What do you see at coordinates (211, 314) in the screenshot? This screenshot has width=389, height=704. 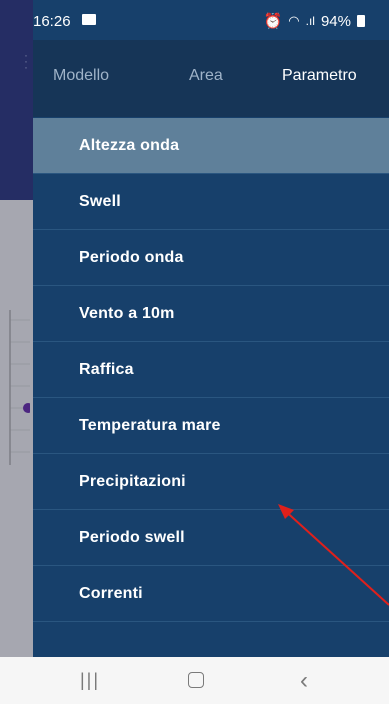 I see `menu-item-vento-10m: Vento a 10m` at bounding box center [211, 314].